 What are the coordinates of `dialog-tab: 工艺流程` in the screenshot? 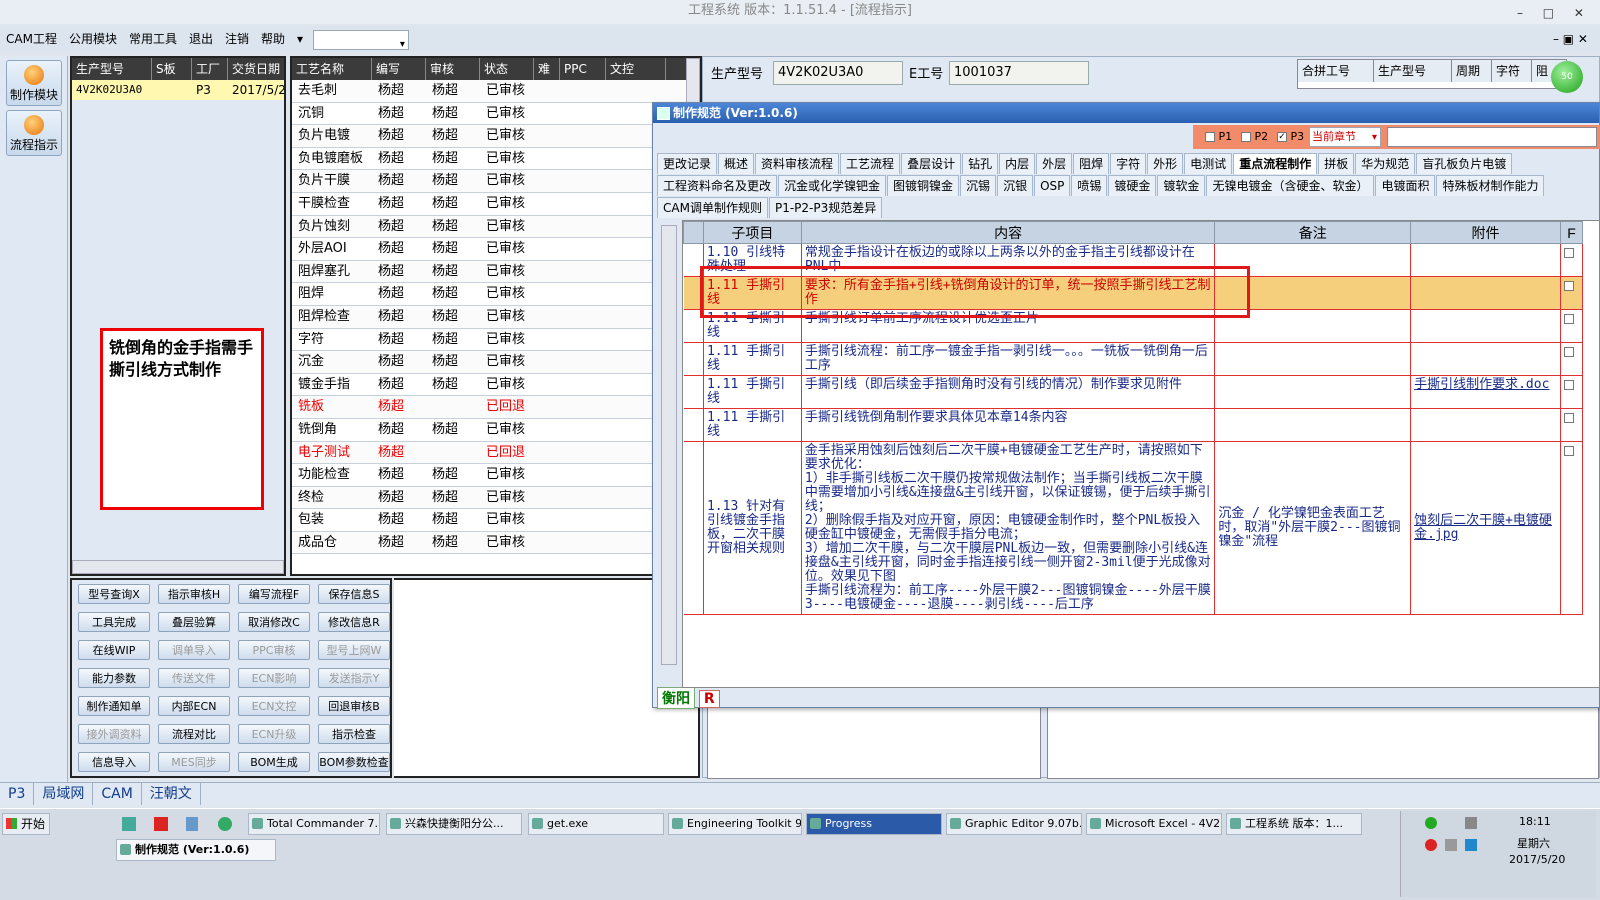 It's located at (870, 163).